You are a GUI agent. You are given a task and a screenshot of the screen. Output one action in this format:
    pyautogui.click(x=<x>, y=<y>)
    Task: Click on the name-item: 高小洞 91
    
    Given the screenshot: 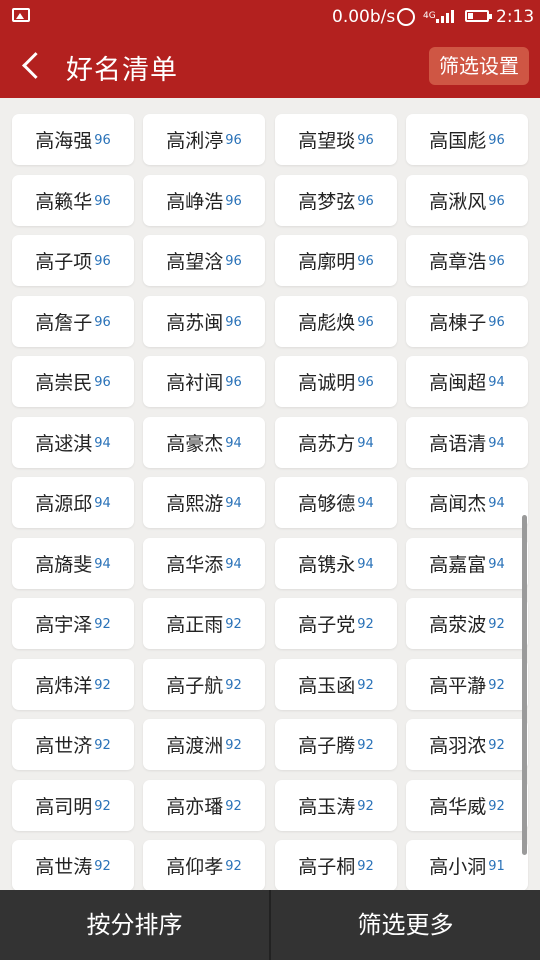 What is the action you would take?
    pyautogui.click(x=467, y=865)
    